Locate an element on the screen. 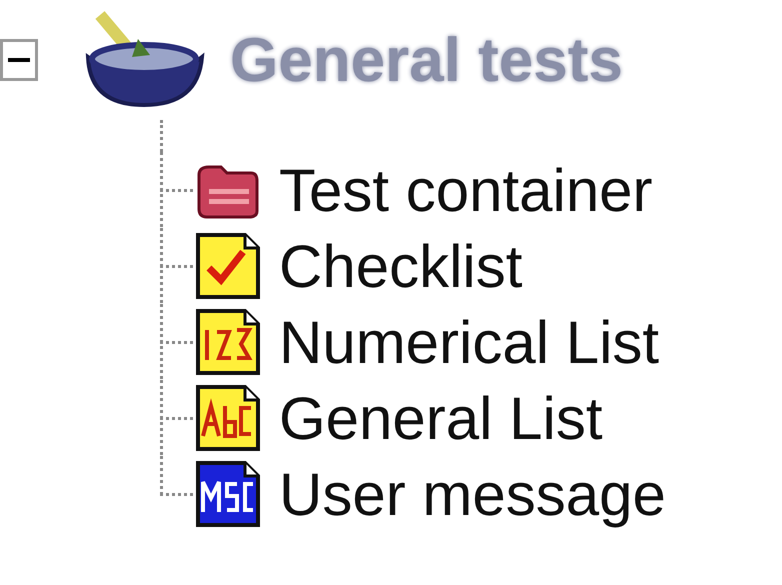 The width and height of the screenshot is (782, 585). checklist-icon is located at coordinates (228, 266).